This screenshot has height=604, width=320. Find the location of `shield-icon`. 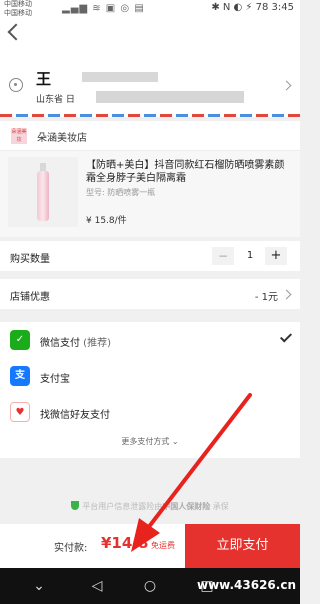

shield-icon is located at coordinates (75, 505).